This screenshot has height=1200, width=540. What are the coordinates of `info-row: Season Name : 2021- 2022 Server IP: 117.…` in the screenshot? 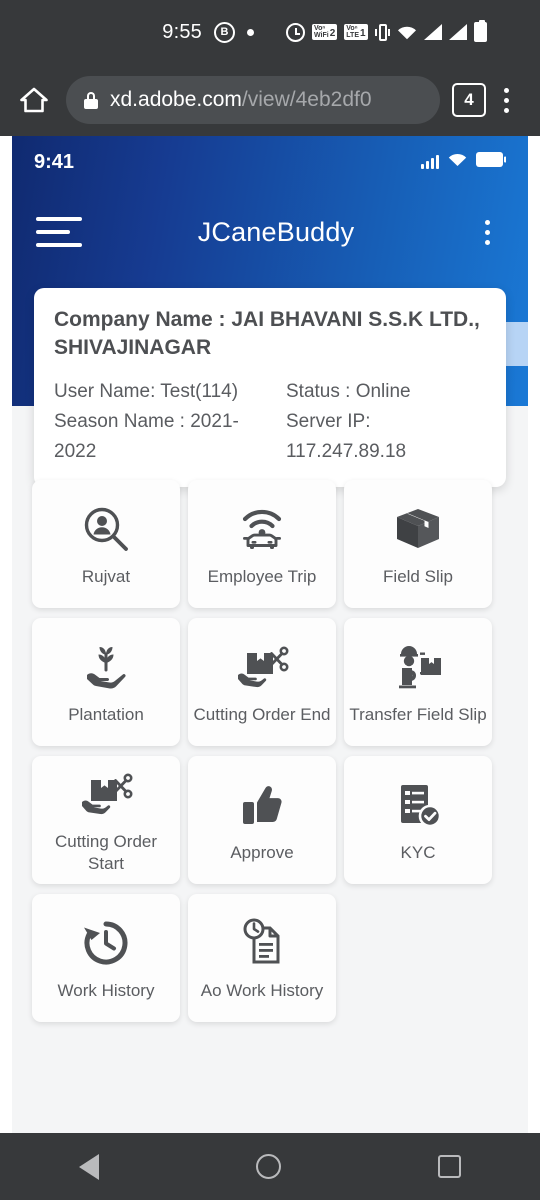 It's located at (270, 437).